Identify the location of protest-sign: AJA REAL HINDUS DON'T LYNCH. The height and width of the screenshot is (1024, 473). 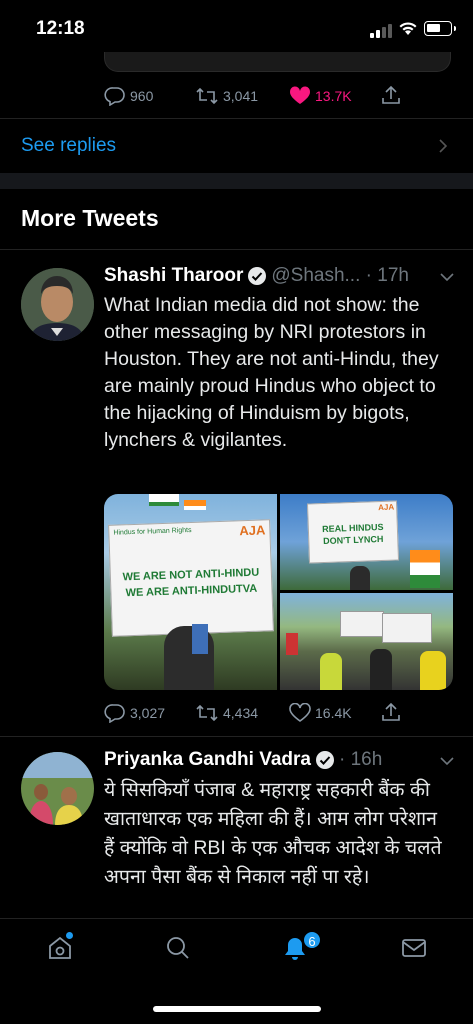
(353, 532).